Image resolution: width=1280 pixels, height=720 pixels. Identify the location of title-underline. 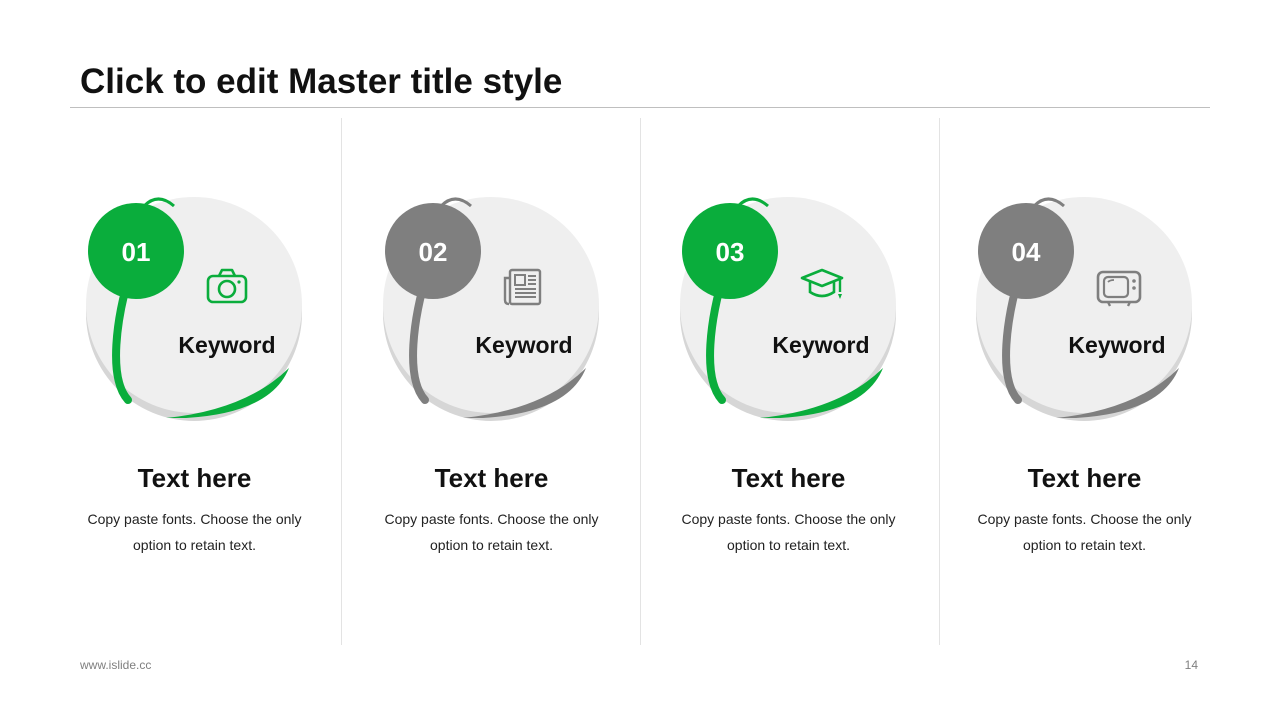
(640, 107).